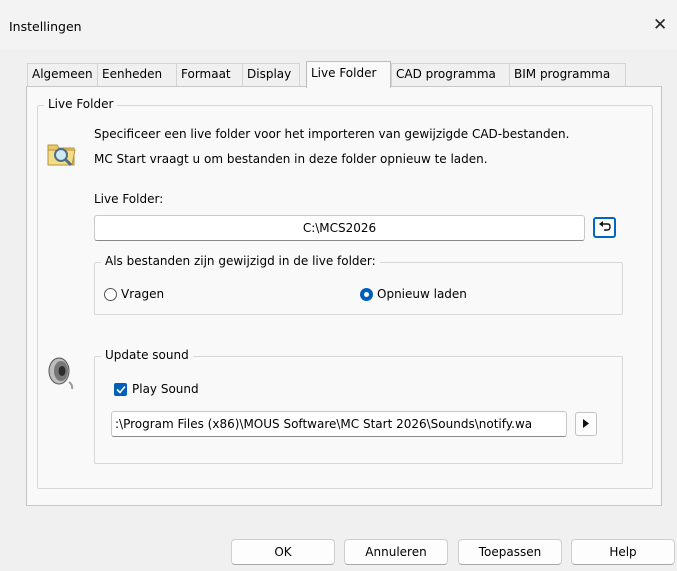  What do you see at coordinates (62, 153) in the screenshot?
I see `folder-search-icon` at bounding box center [62, 153].